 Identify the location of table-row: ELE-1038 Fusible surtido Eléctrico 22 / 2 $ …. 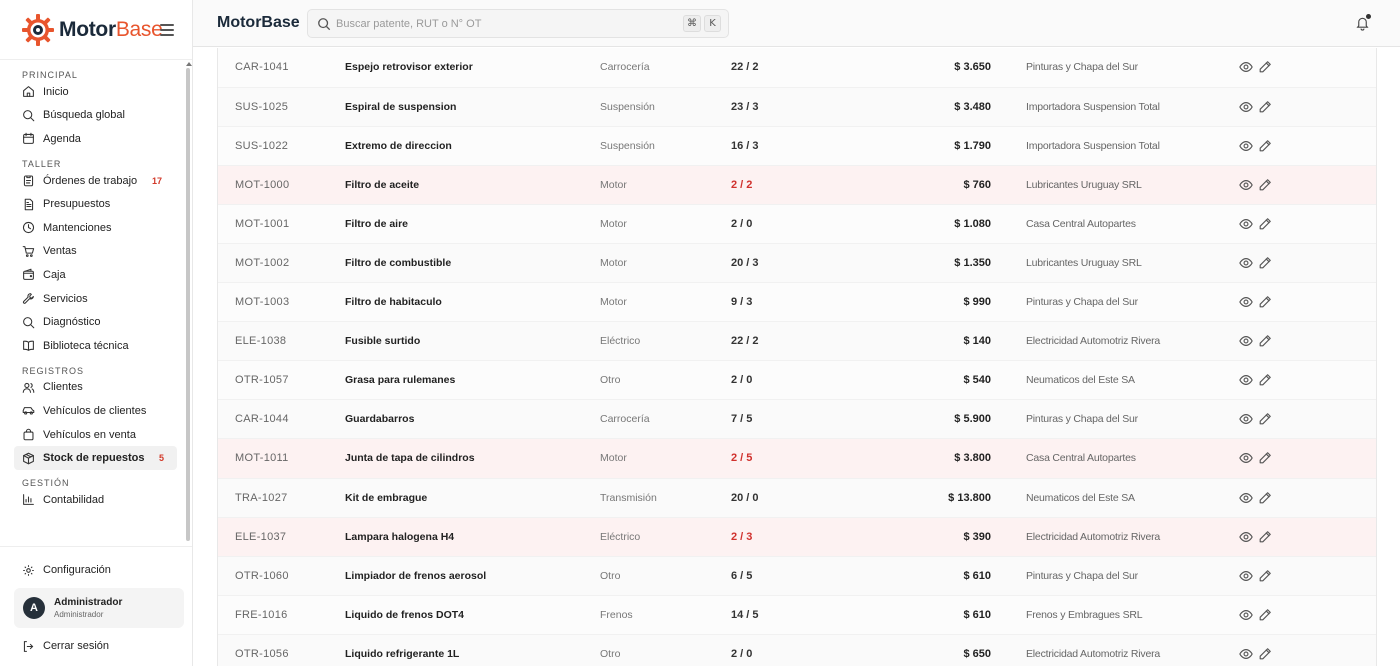
(797, 341).